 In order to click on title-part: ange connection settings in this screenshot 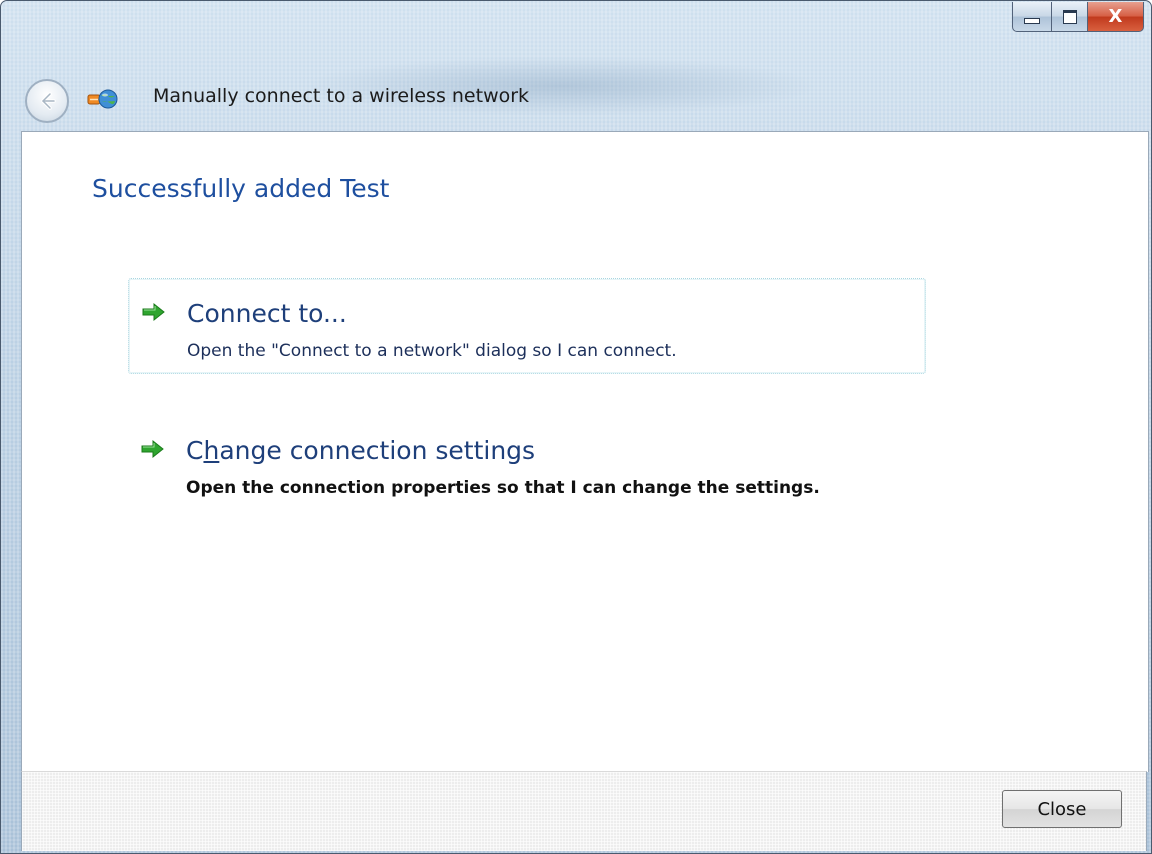, I will do `click(377, 450)`.